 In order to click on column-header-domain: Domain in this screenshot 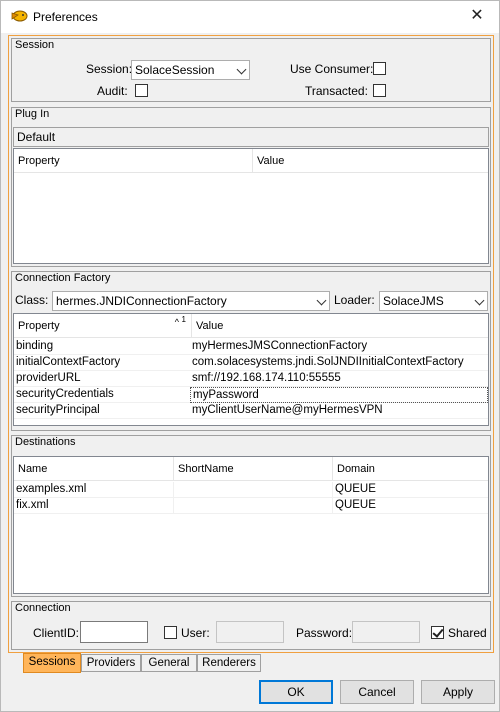, I will do `click(410, 469)`.